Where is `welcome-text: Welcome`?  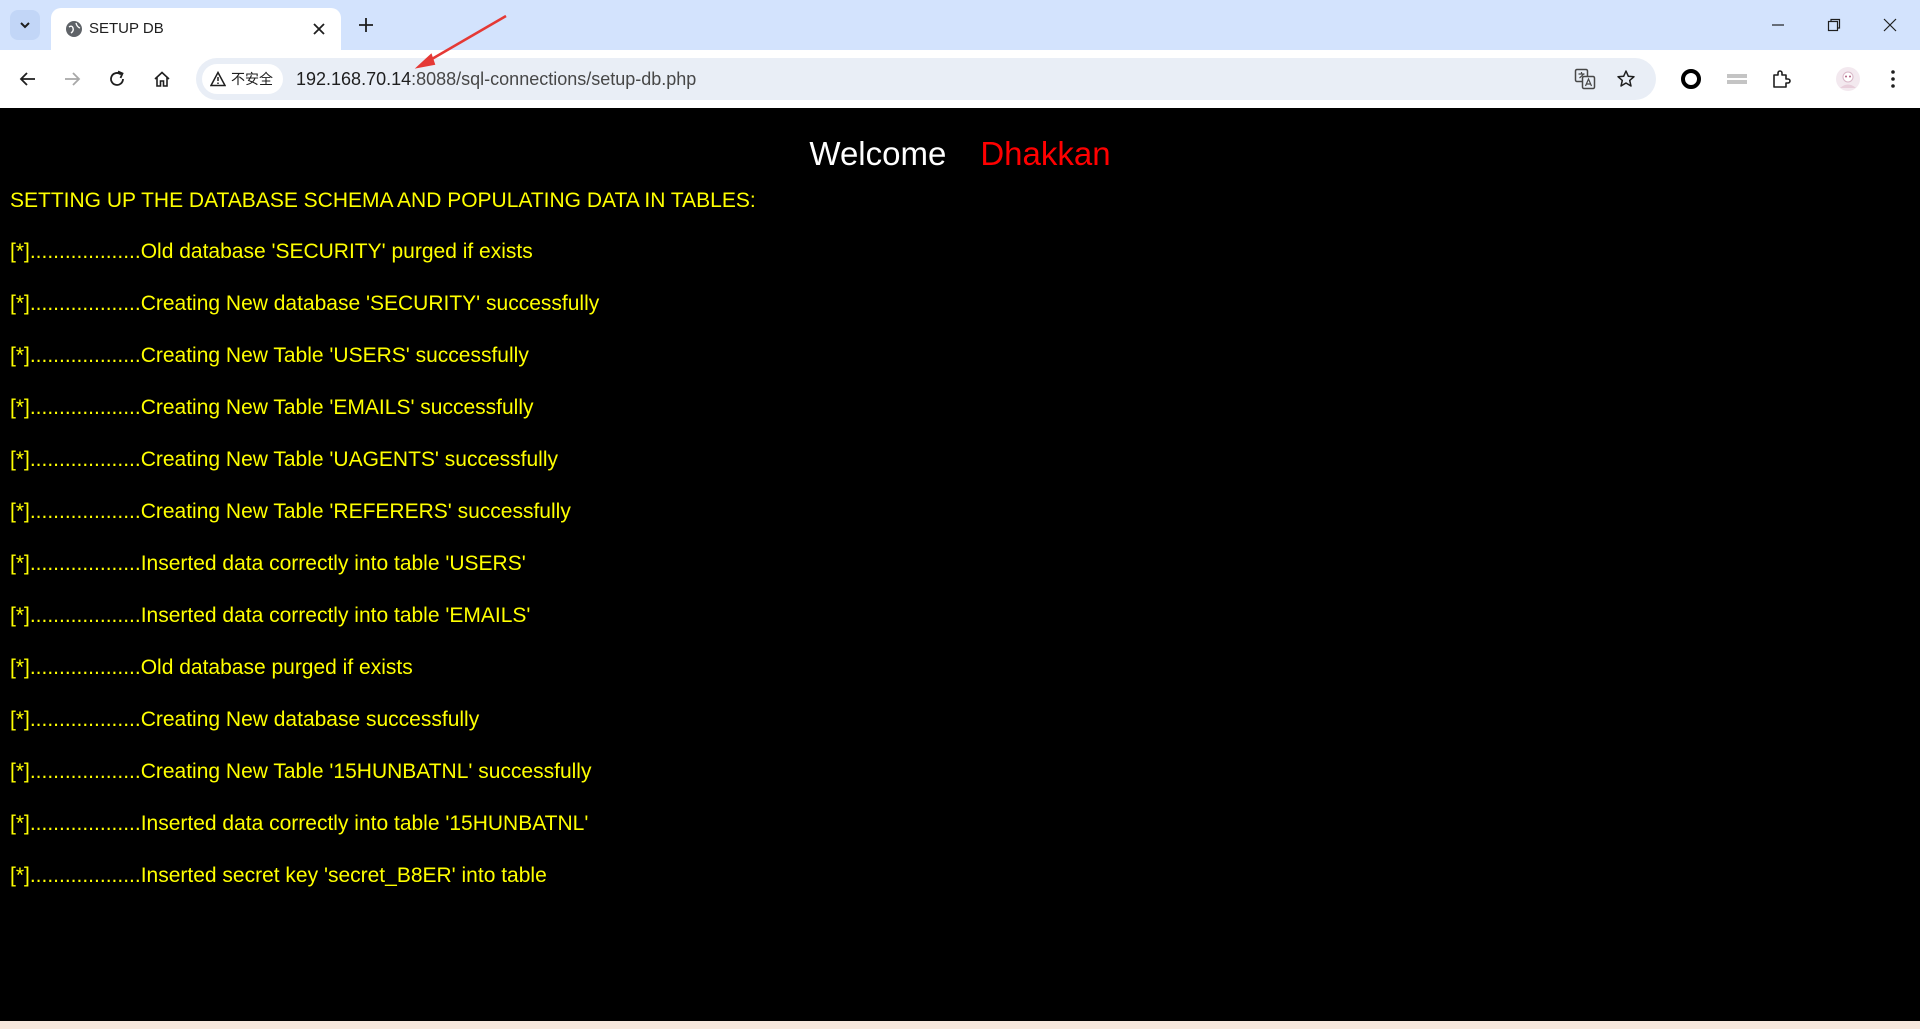 welcome-text: Welcome is located at coordinates (878, 153).